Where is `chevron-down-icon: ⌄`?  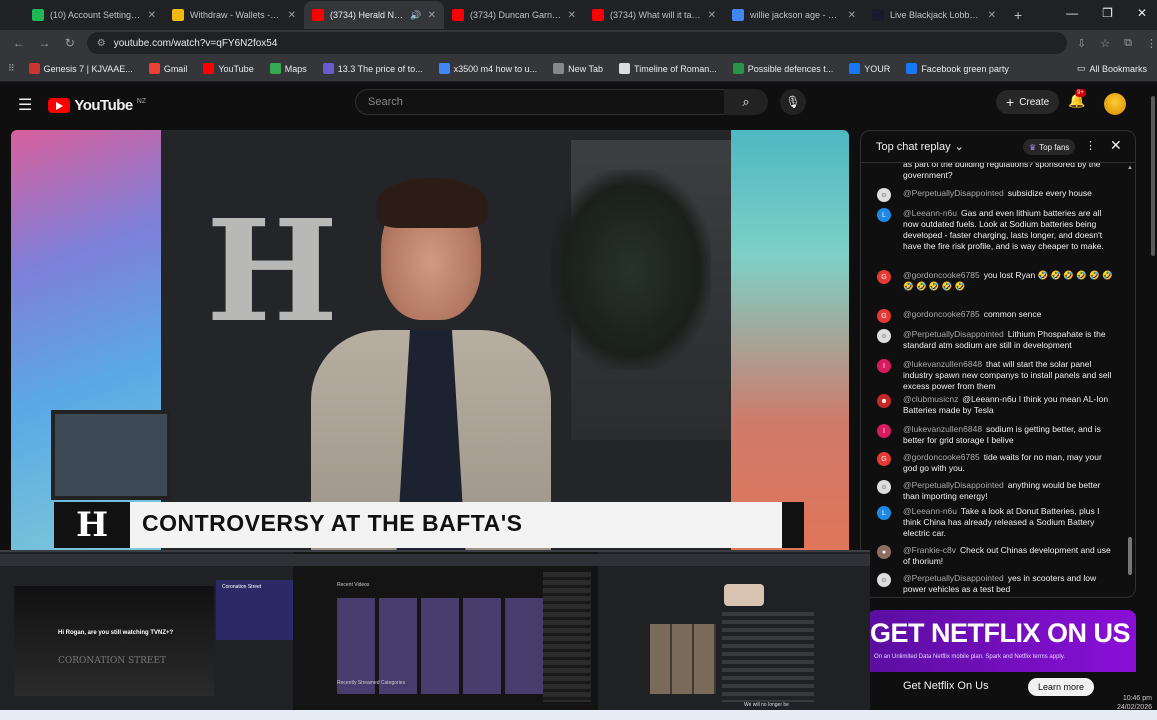 chevron-down-icon: ⌄ is located at coordinates (959, 146).